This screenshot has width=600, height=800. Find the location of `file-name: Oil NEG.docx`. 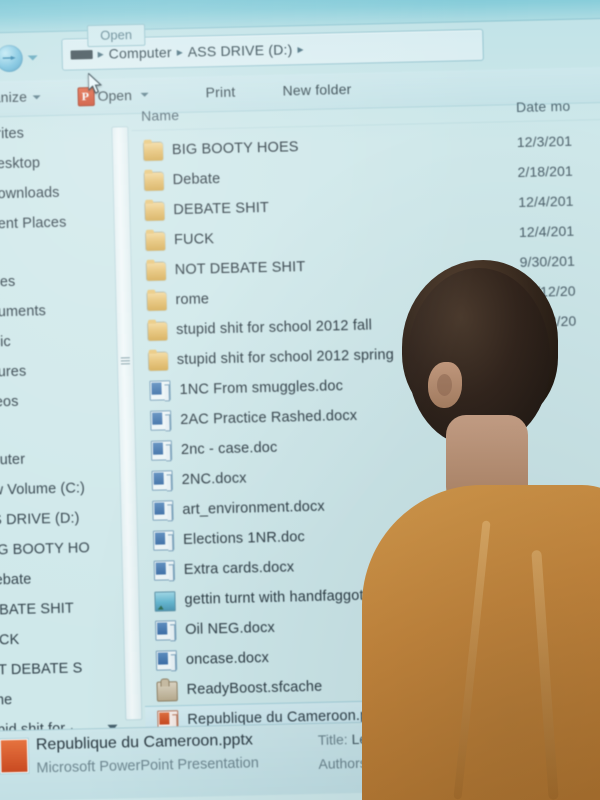

file-name: Oil NEG.docx is located at coordinates (230, 628).